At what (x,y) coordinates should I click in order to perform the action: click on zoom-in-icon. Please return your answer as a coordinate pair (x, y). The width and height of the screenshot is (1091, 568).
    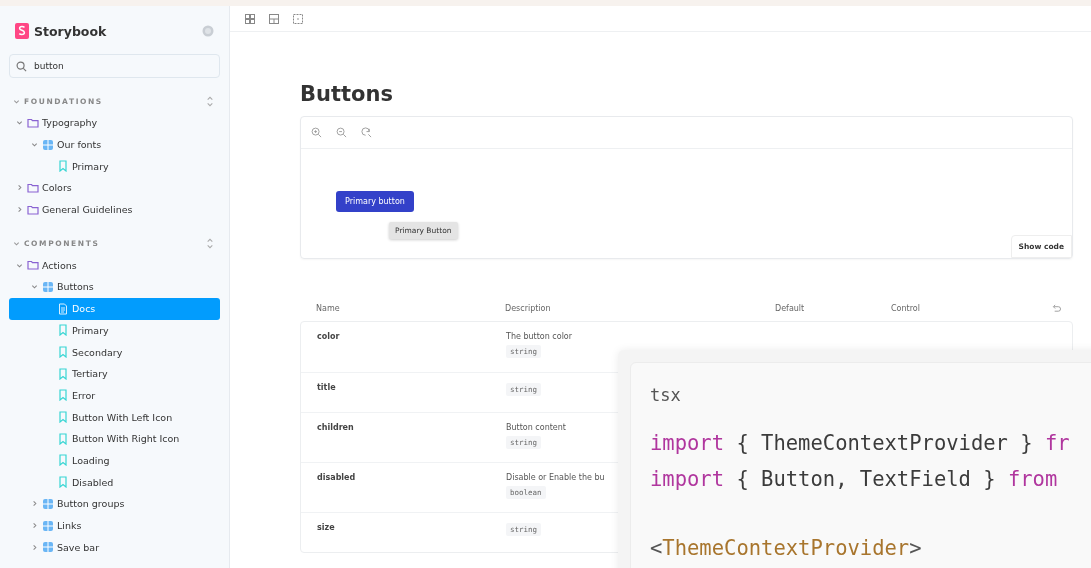
    Looking at the image, I should click on (316, 132).